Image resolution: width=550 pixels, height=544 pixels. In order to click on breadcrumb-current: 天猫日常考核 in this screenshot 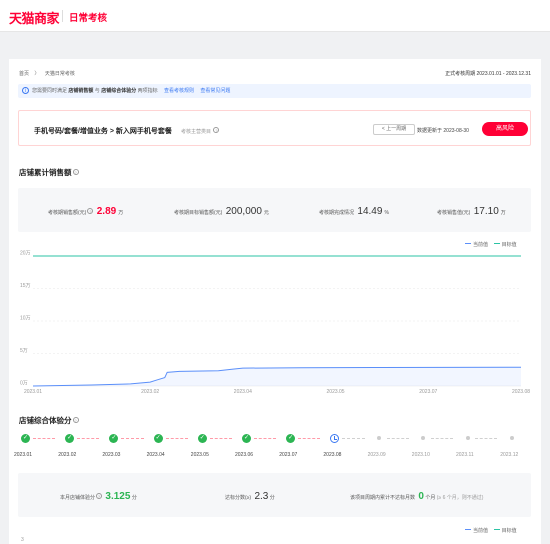, I will do `click(59, 74)`.